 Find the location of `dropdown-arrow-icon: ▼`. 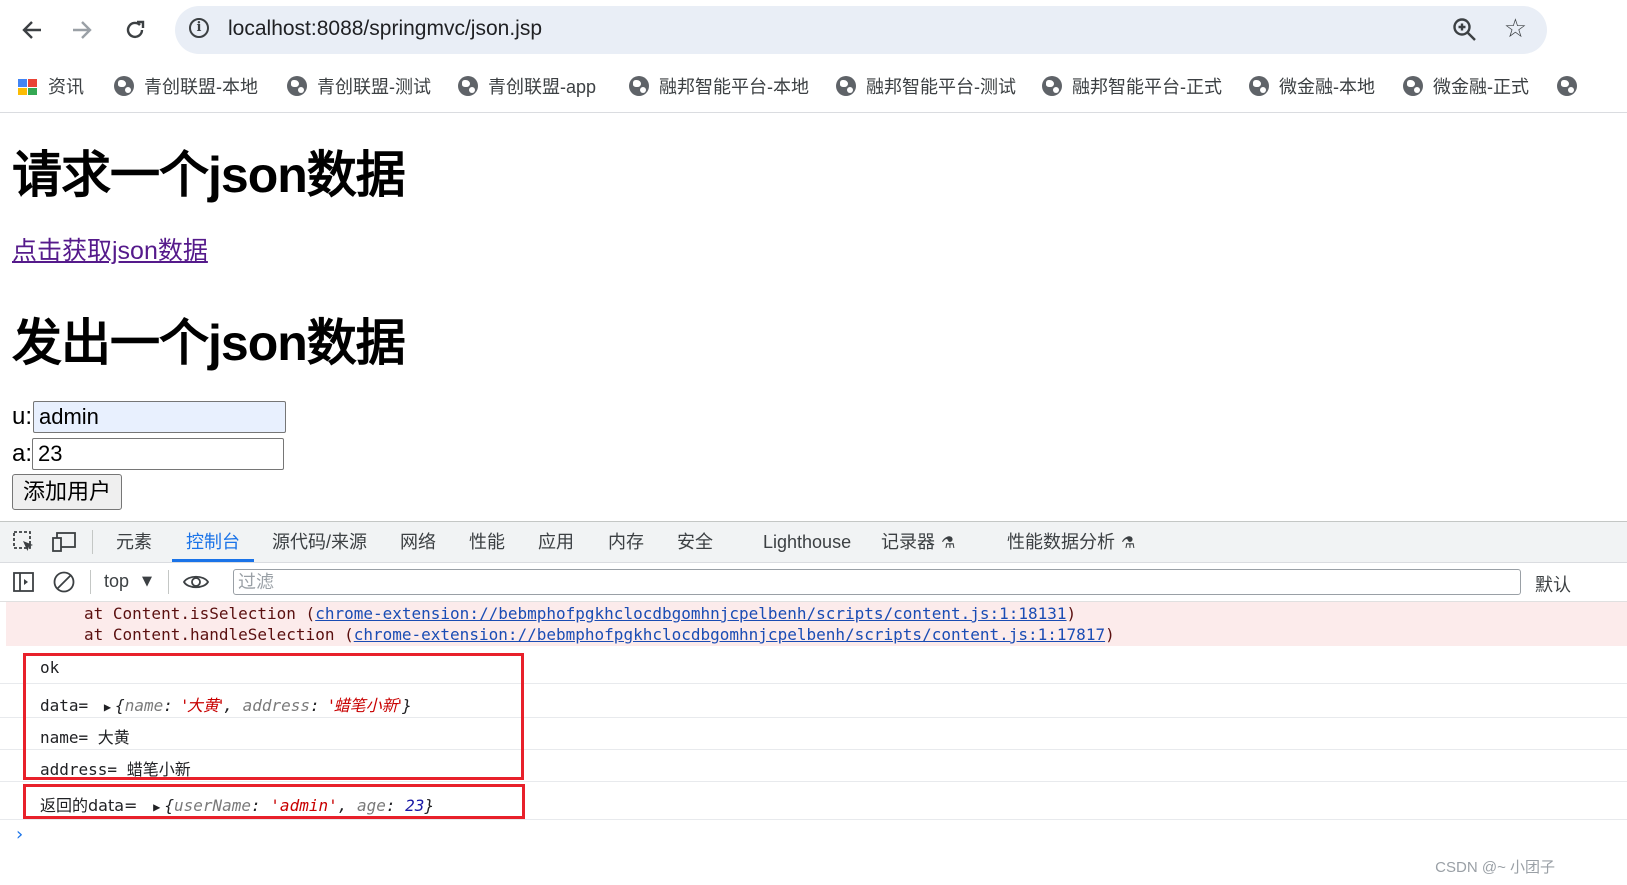

dropdown-arrow-icon: ▼ is located at coordinates (147, 581).